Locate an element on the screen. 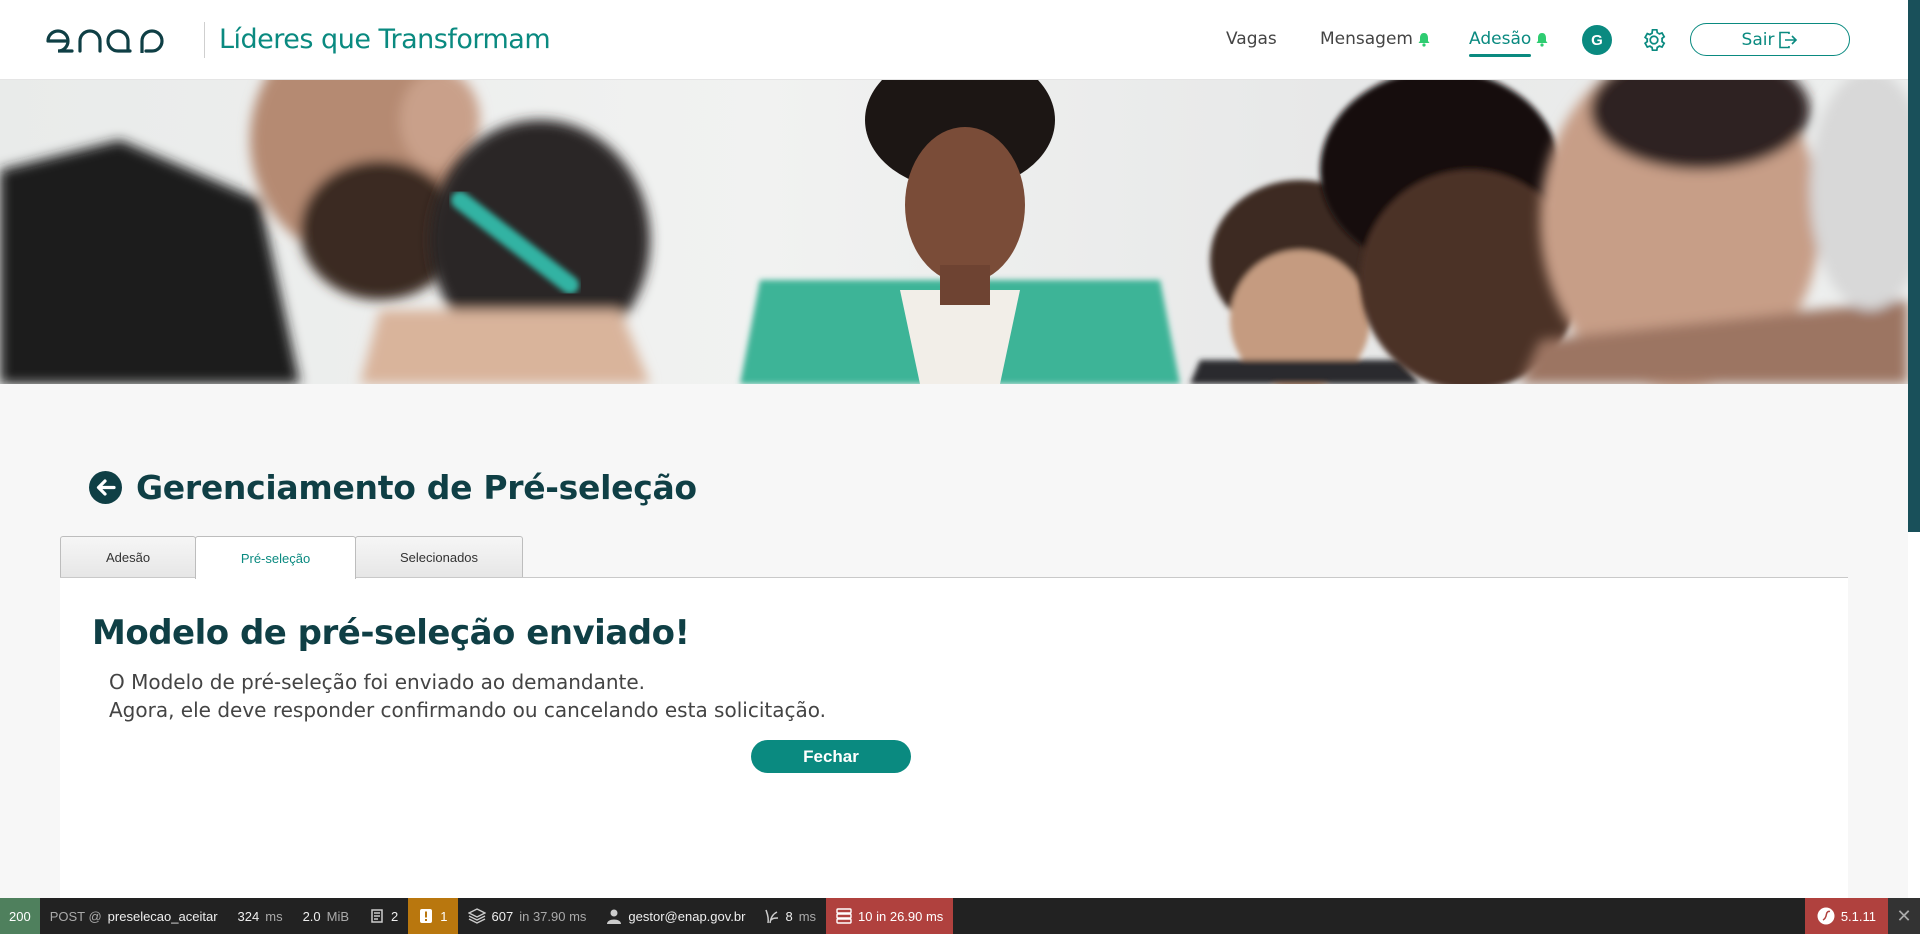 The image size is (1920, 934). toolbar-close-icon: ✕ is located at coordinates (1904, 916).